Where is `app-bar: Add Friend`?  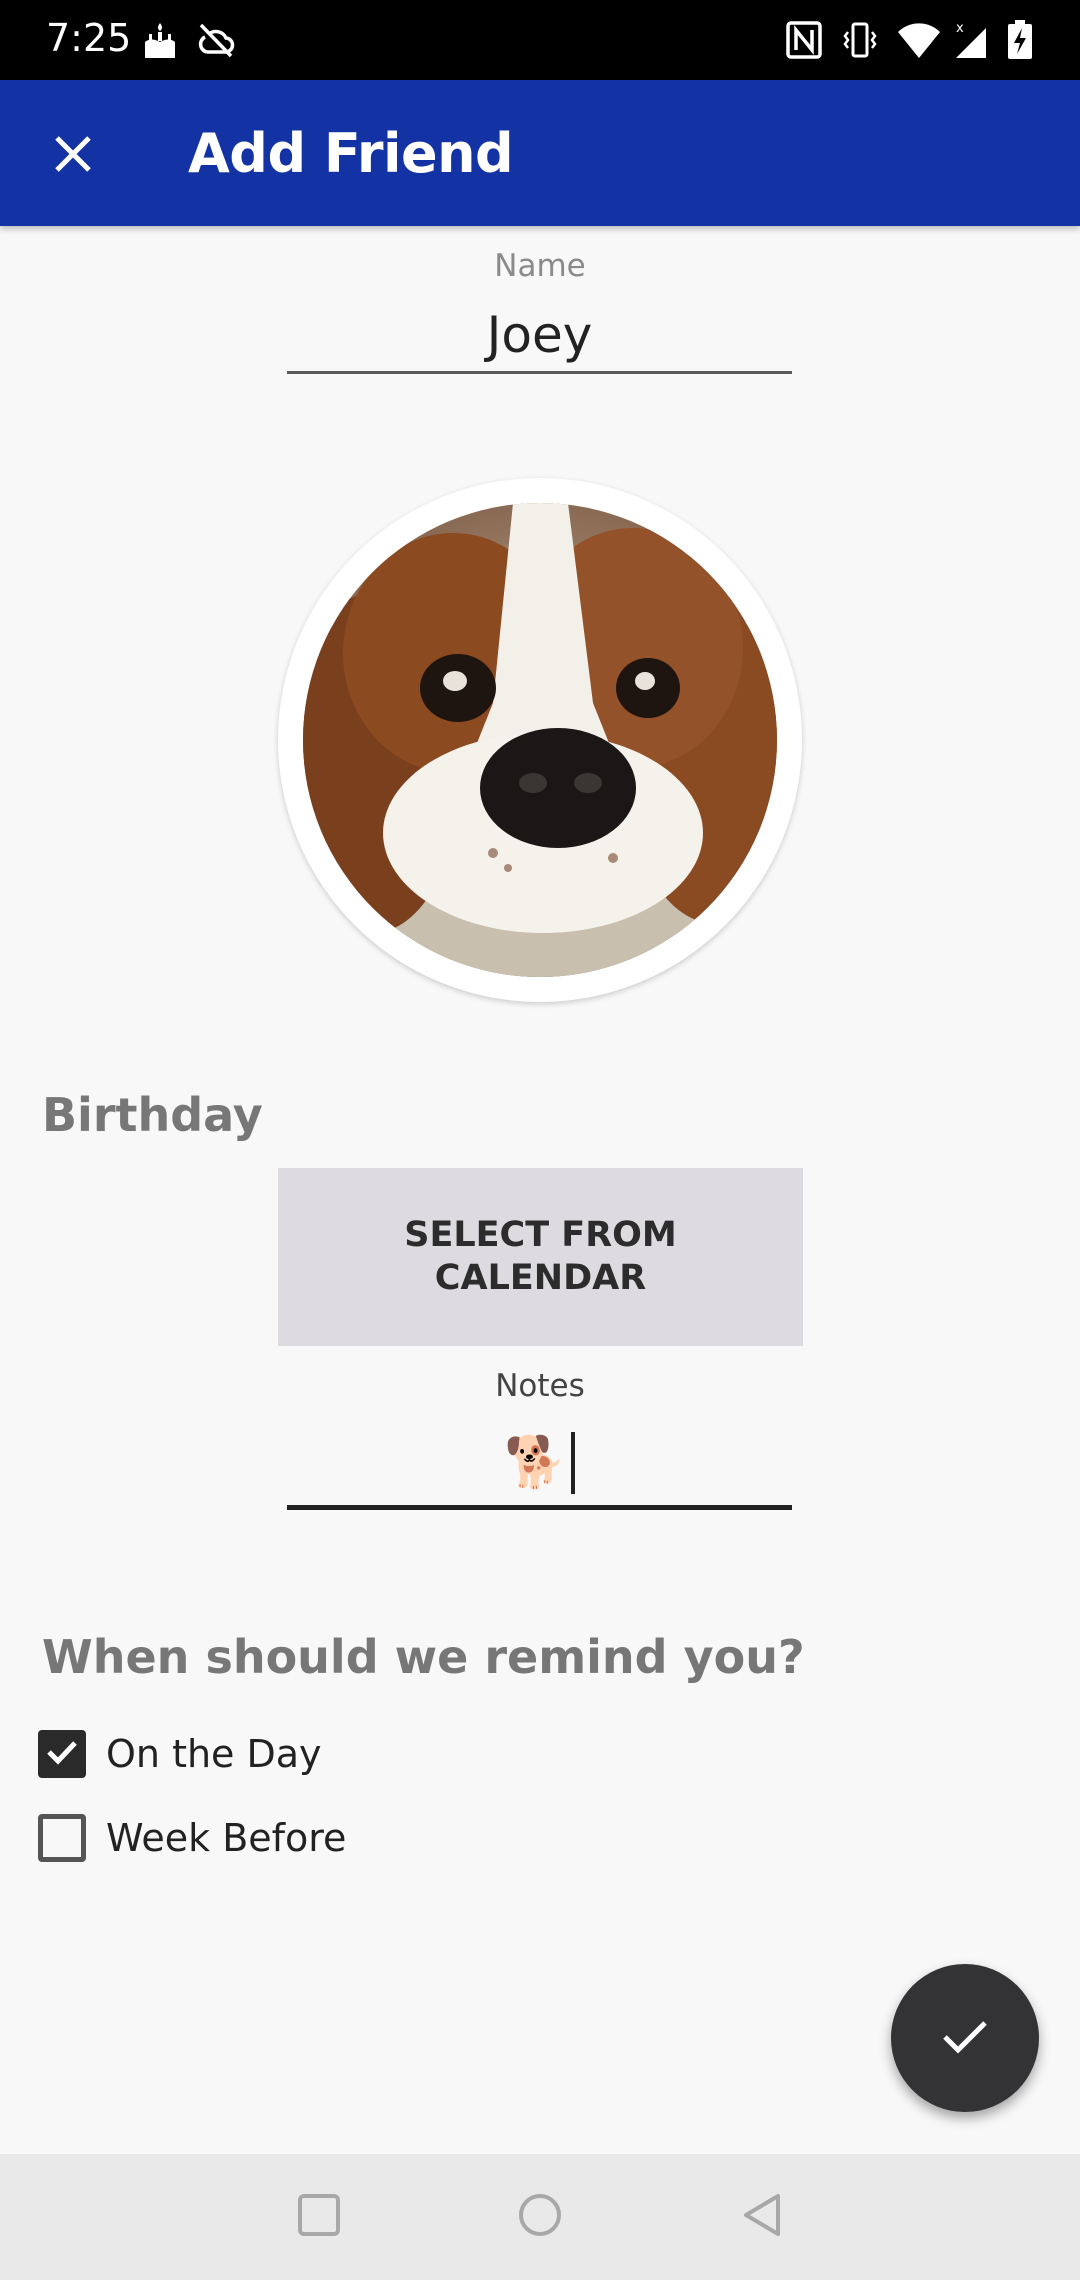
app-bar: Add Friend is located at coordinates (540, 153).